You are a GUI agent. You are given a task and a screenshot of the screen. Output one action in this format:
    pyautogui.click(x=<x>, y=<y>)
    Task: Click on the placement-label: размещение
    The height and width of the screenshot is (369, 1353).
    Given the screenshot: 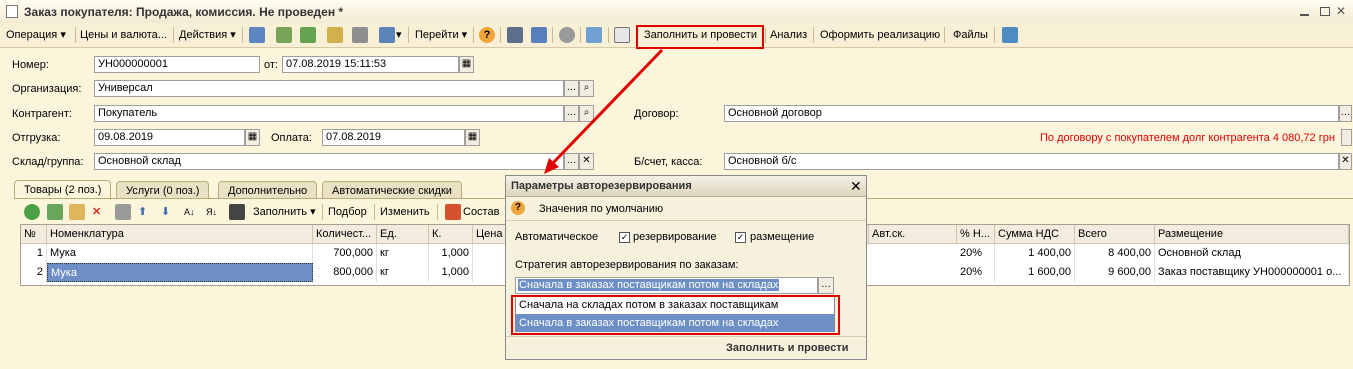 What is the action you would take?
    pyautogui.click(x=782, y=237)
    